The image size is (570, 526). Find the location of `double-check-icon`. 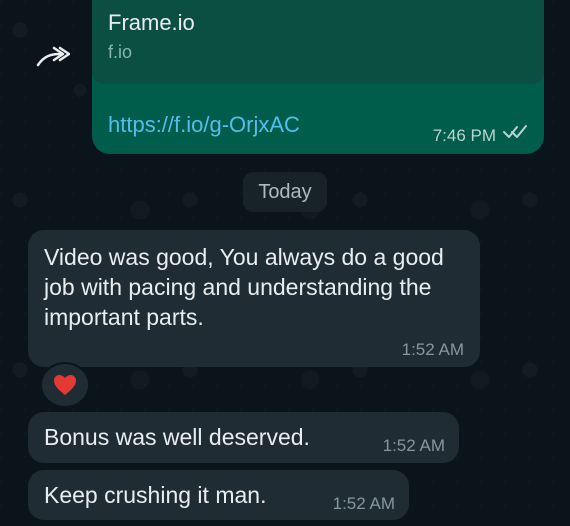

double-check-icon is located at coordinates (515, 131).